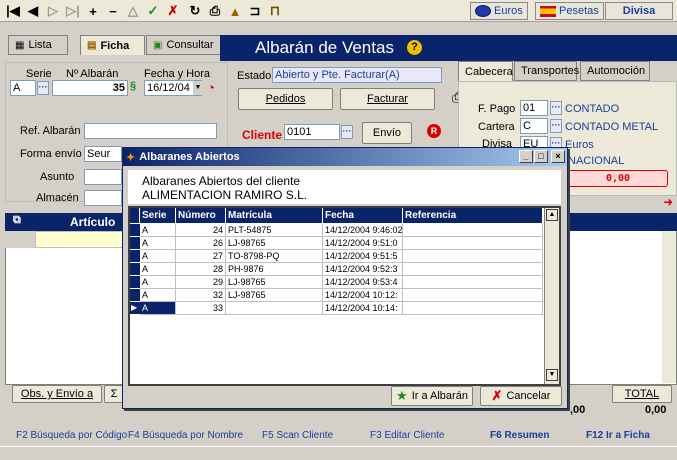 The image size is (677, 460). I want to click on amount-display: 0,00, so click(618, 178).